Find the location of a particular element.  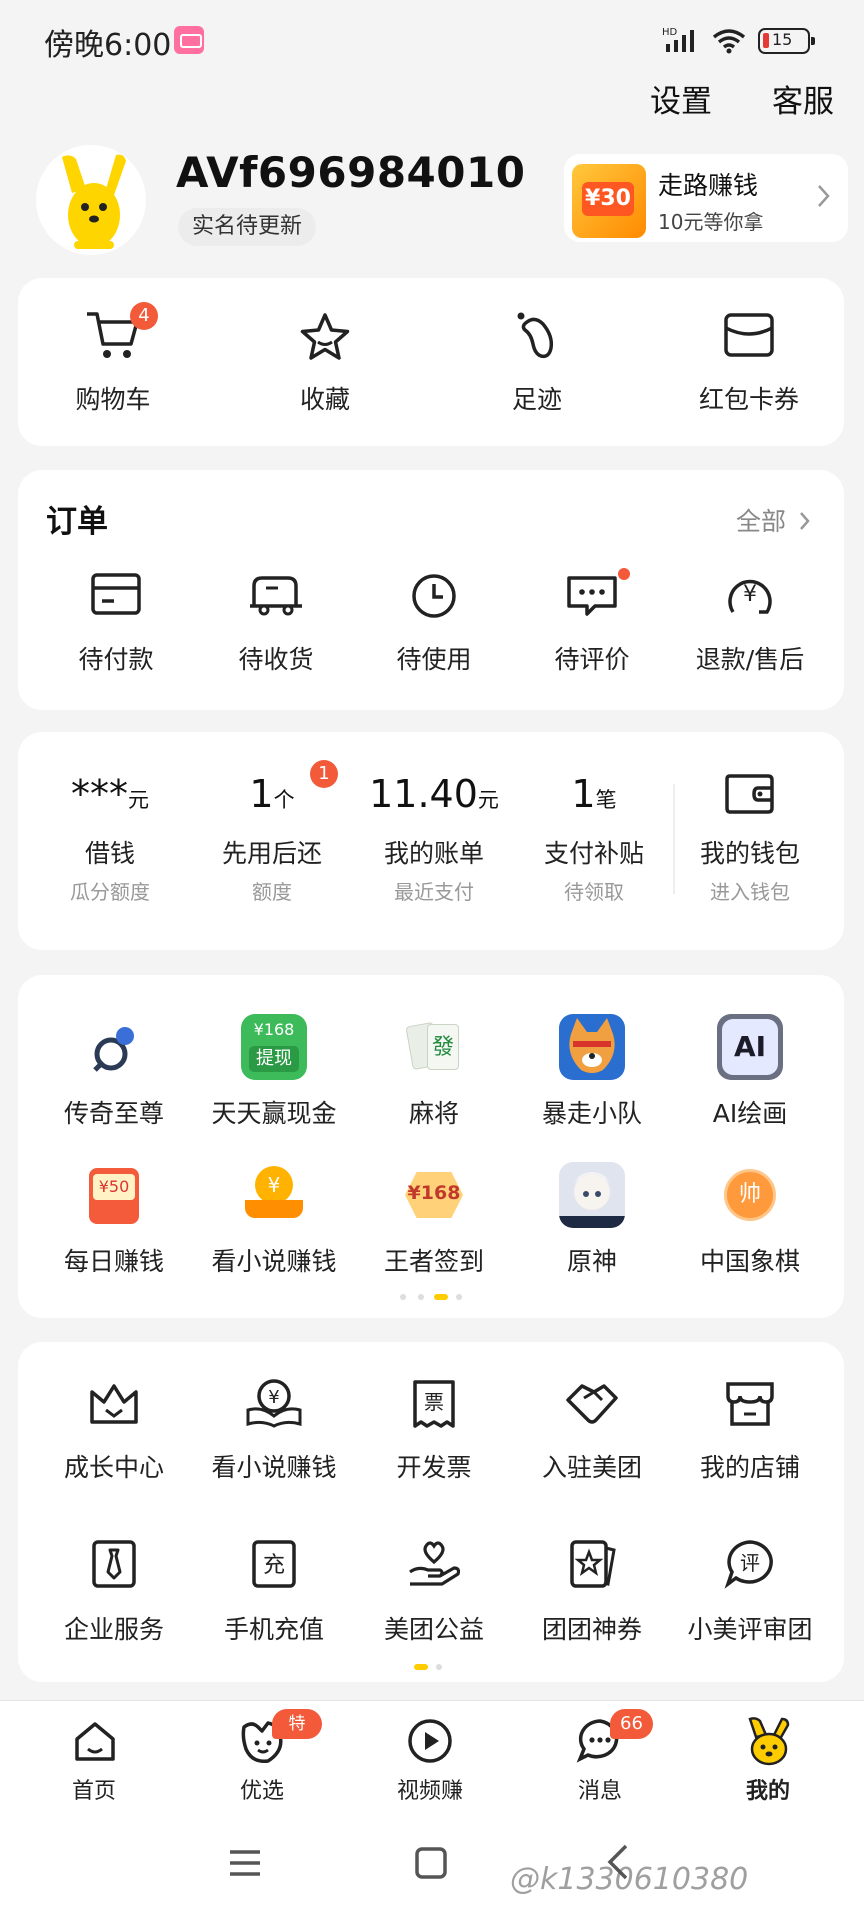

charity-icon is located at coordinates (434, 1566).